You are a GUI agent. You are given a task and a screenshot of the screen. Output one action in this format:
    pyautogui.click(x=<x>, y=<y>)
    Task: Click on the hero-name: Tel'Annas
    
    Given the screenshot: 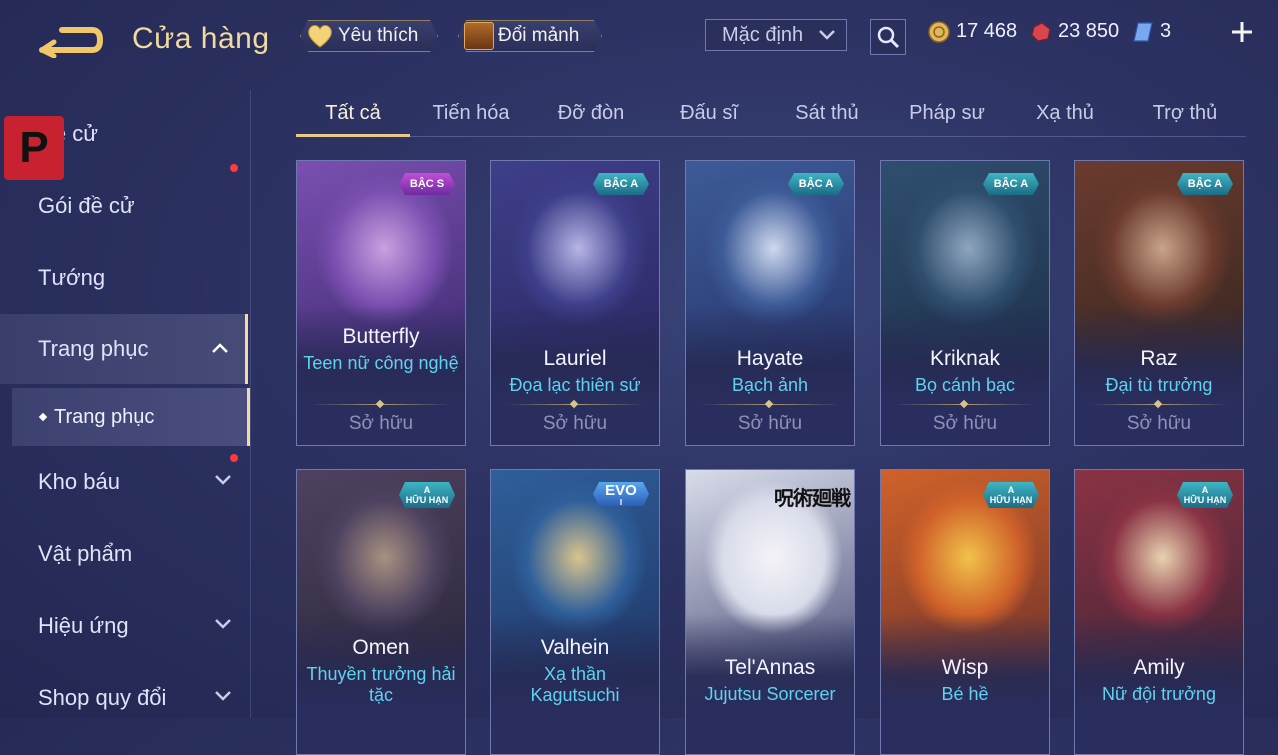 What is the action you would take?
    pyautogui.click(x=770, y=667)
    